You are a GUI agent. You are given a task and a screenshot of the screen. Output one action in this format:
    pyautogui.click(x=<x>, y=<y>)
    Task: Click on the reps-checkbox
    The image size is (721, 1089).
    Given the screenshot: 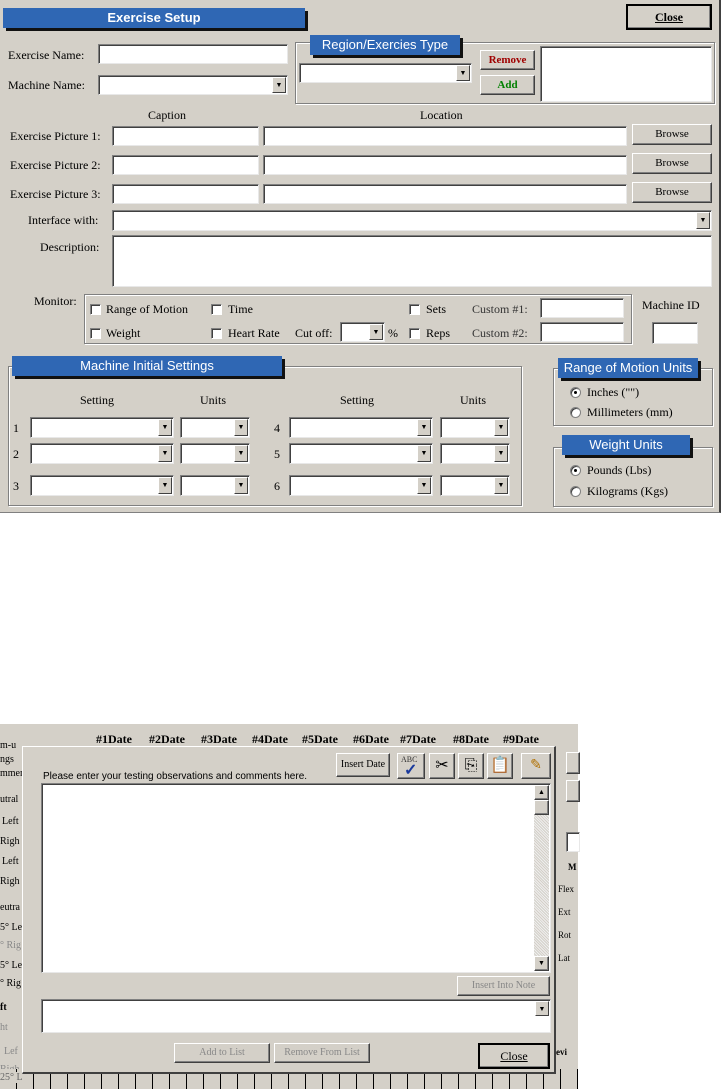 What is the action you would take?
    pyautogui.click(x=414, y=333)
    